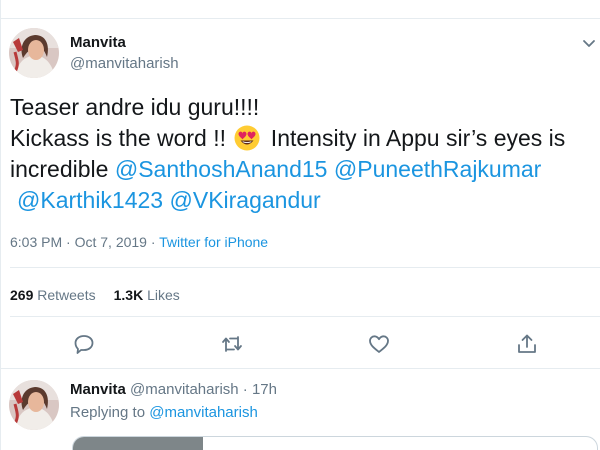 This screenshot has height=450, width=600. I want to click on tweet-line-1: Teaser andre idu guru!!!!, so click(135, 107).